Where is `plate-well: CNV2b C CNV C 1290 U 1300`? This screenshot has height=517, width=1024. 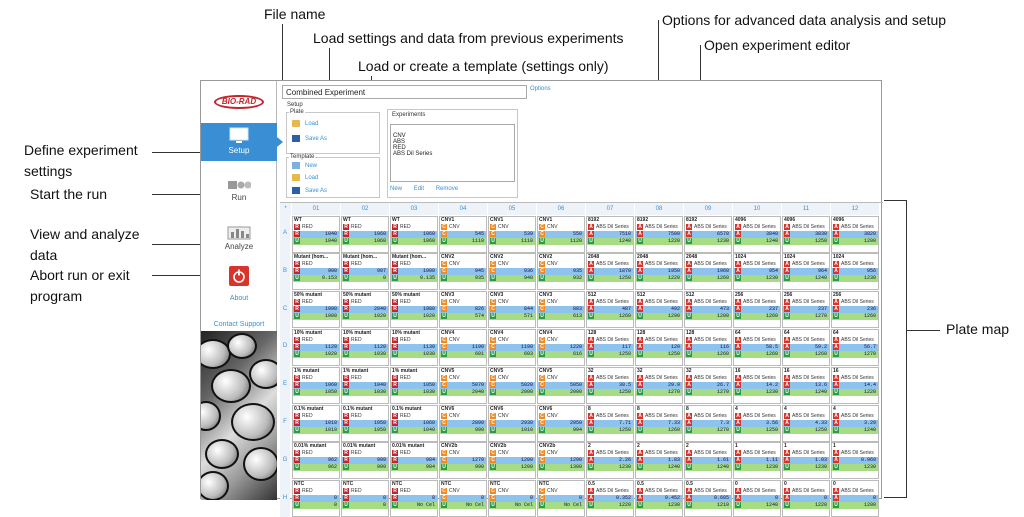
plate-well: CNV2b C CNV C 1290 U 1300 is located at coordinates (561, 461).